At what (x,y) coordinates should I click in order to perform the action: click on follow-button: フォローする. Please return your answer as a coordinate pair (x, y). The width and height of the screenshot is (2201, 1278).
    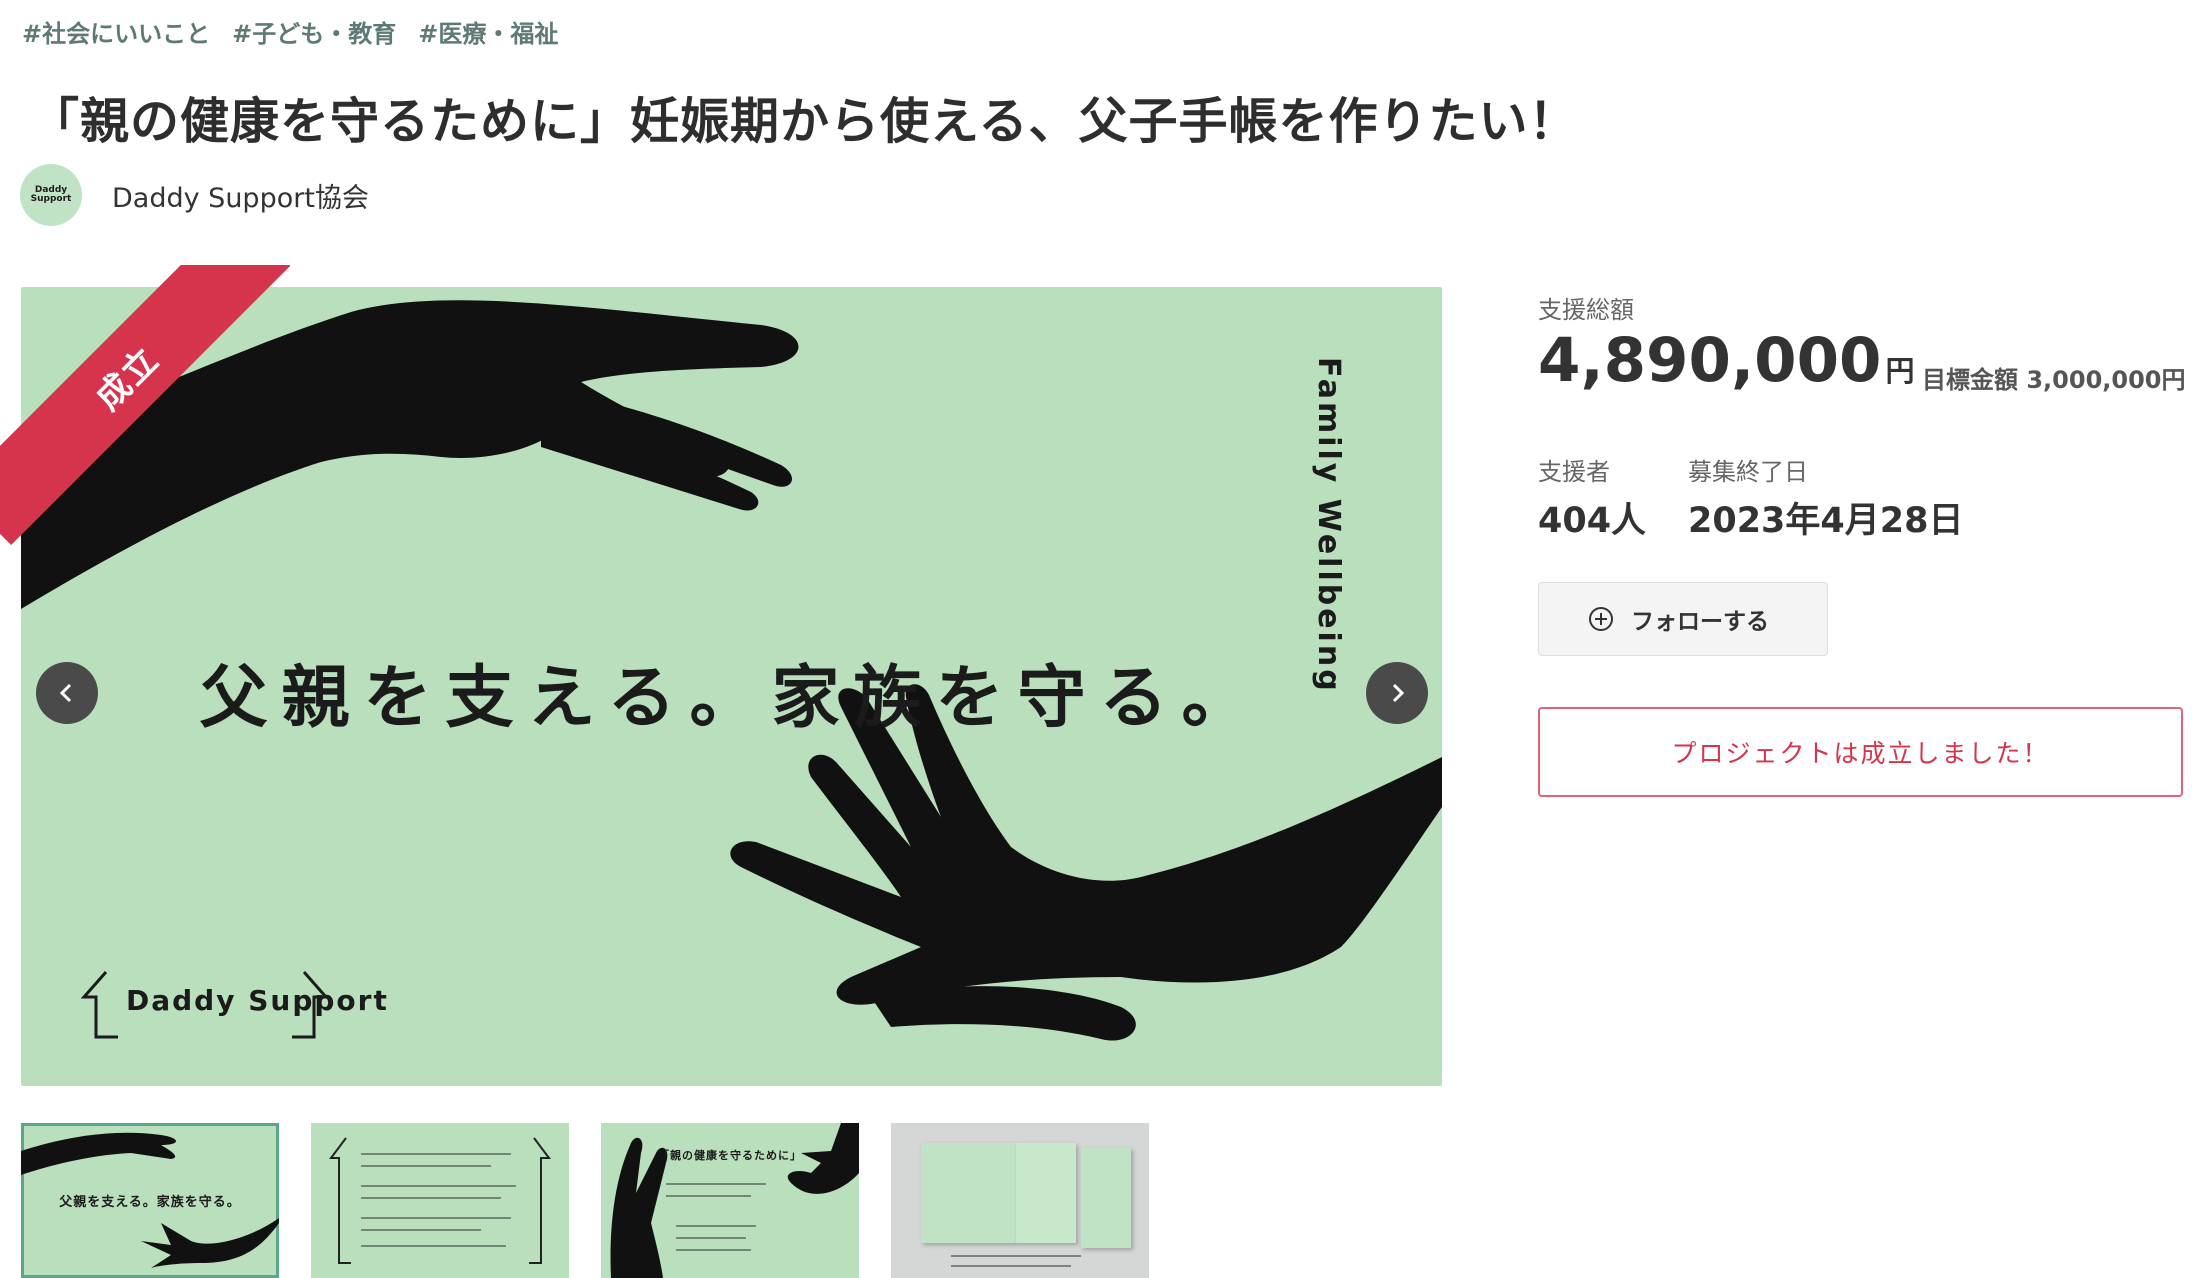
    Looking at the image, I should click on (1683, 619).